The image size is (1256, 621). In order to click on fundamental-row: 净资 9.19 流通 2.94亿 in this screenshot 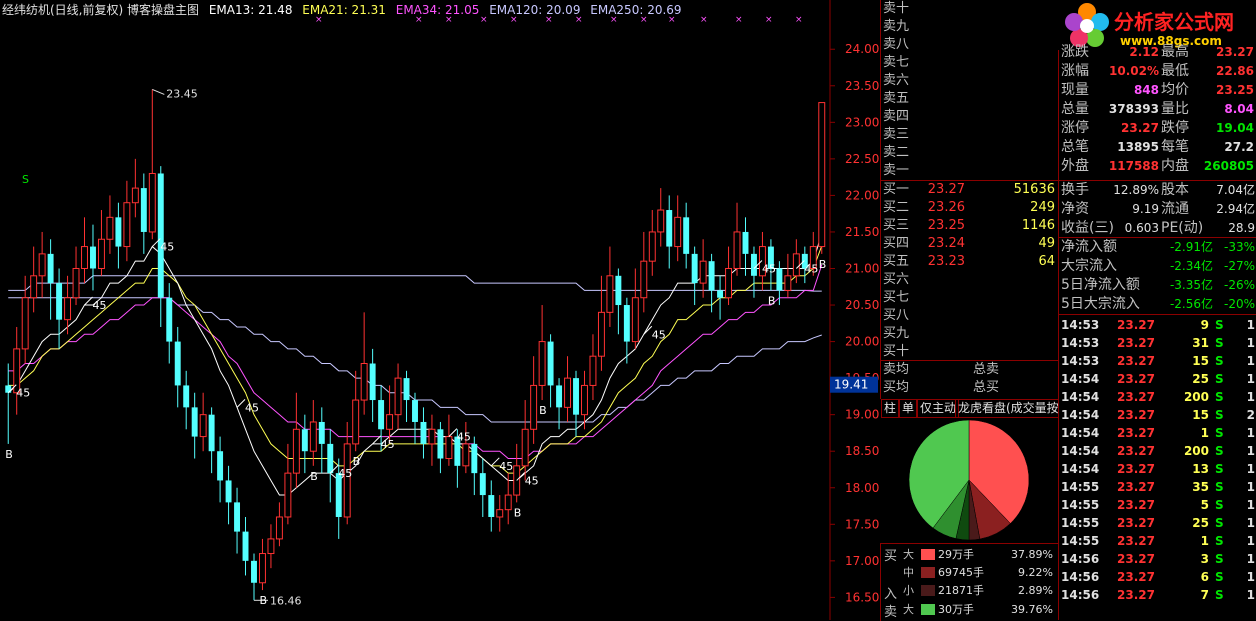, I will do `click(1157, 209)`.